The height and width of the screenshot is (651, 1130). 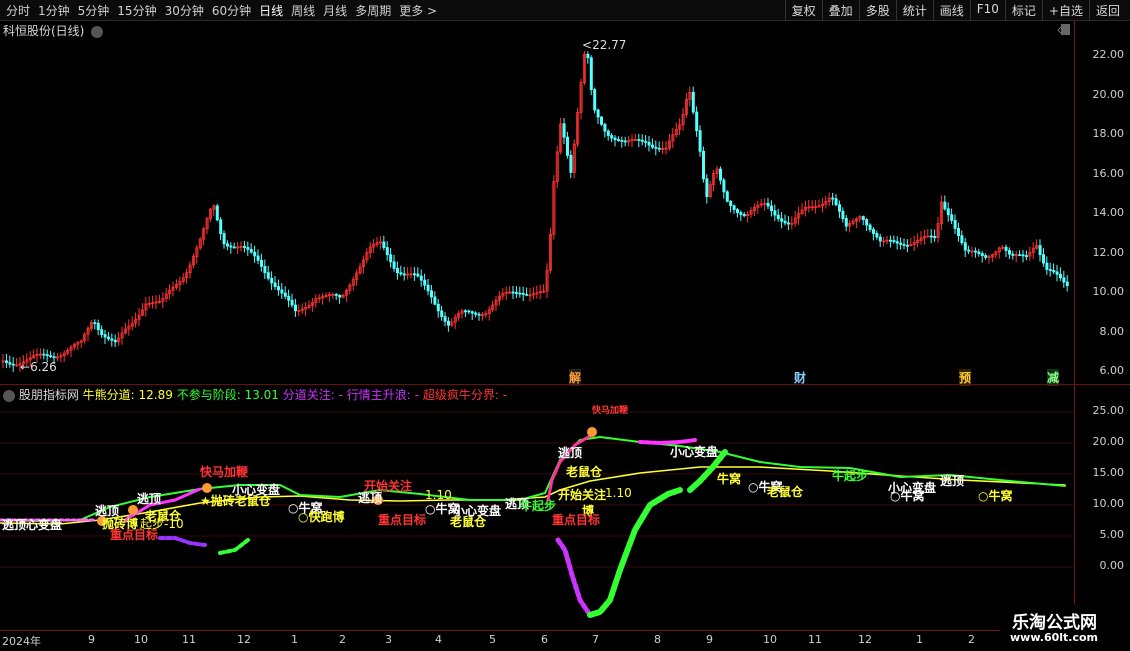 What do you see at coordinates (1112, 370) in the screenshot?
I see `y-tick: 6.00` at bounding box center [1112, 370].